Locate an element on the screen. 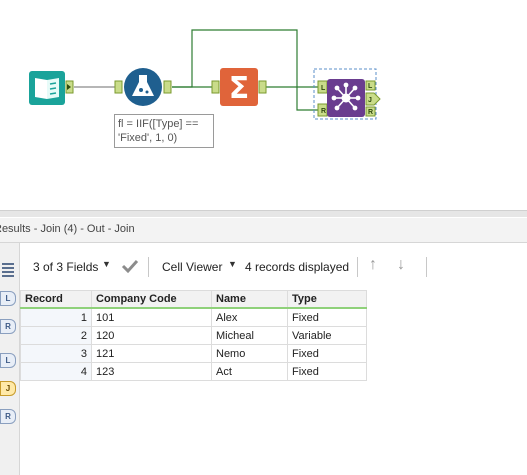 The width and height of the screenshot is (527, 475). join-output-left-label: L is located at coordinates (370, 86).